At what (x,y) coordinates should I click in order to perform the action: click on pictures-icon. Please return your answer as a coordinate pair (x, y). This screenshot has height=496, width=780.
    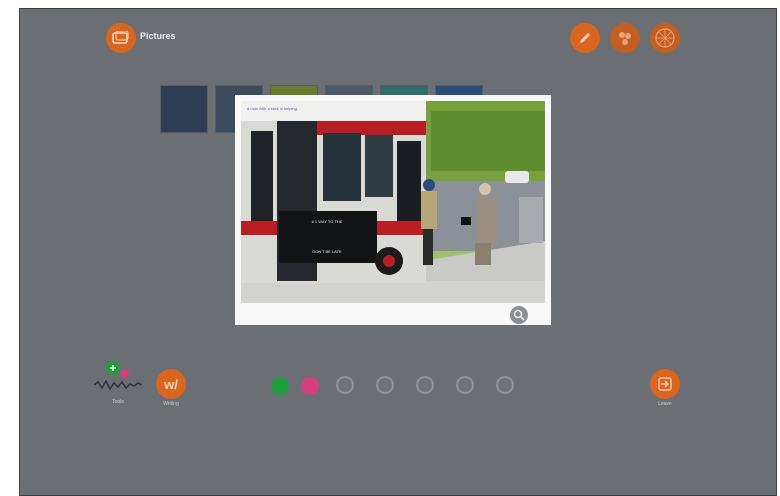
    Looking at the image, I should click on (121, 38).